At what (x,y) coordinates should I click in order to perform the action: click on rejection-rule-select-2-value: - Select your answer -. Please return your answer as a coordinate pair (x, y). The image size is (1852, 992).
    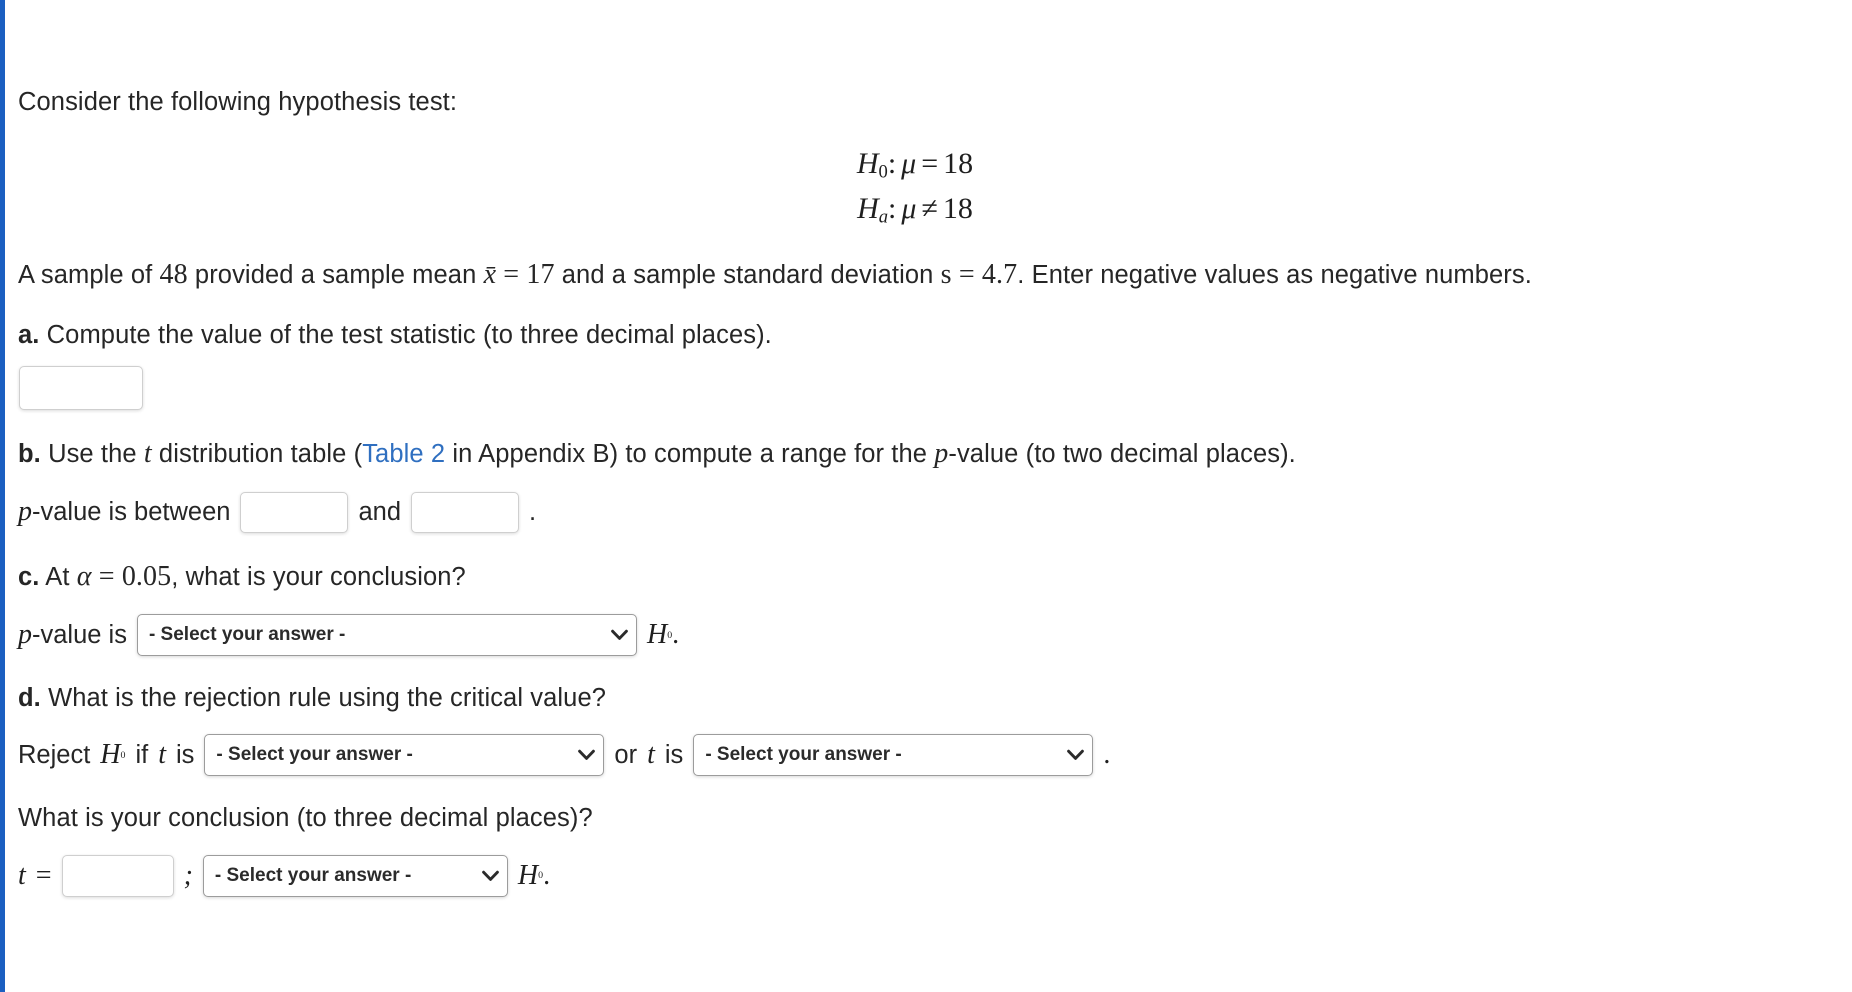
    Looking at the image, I should click on (803, 755).